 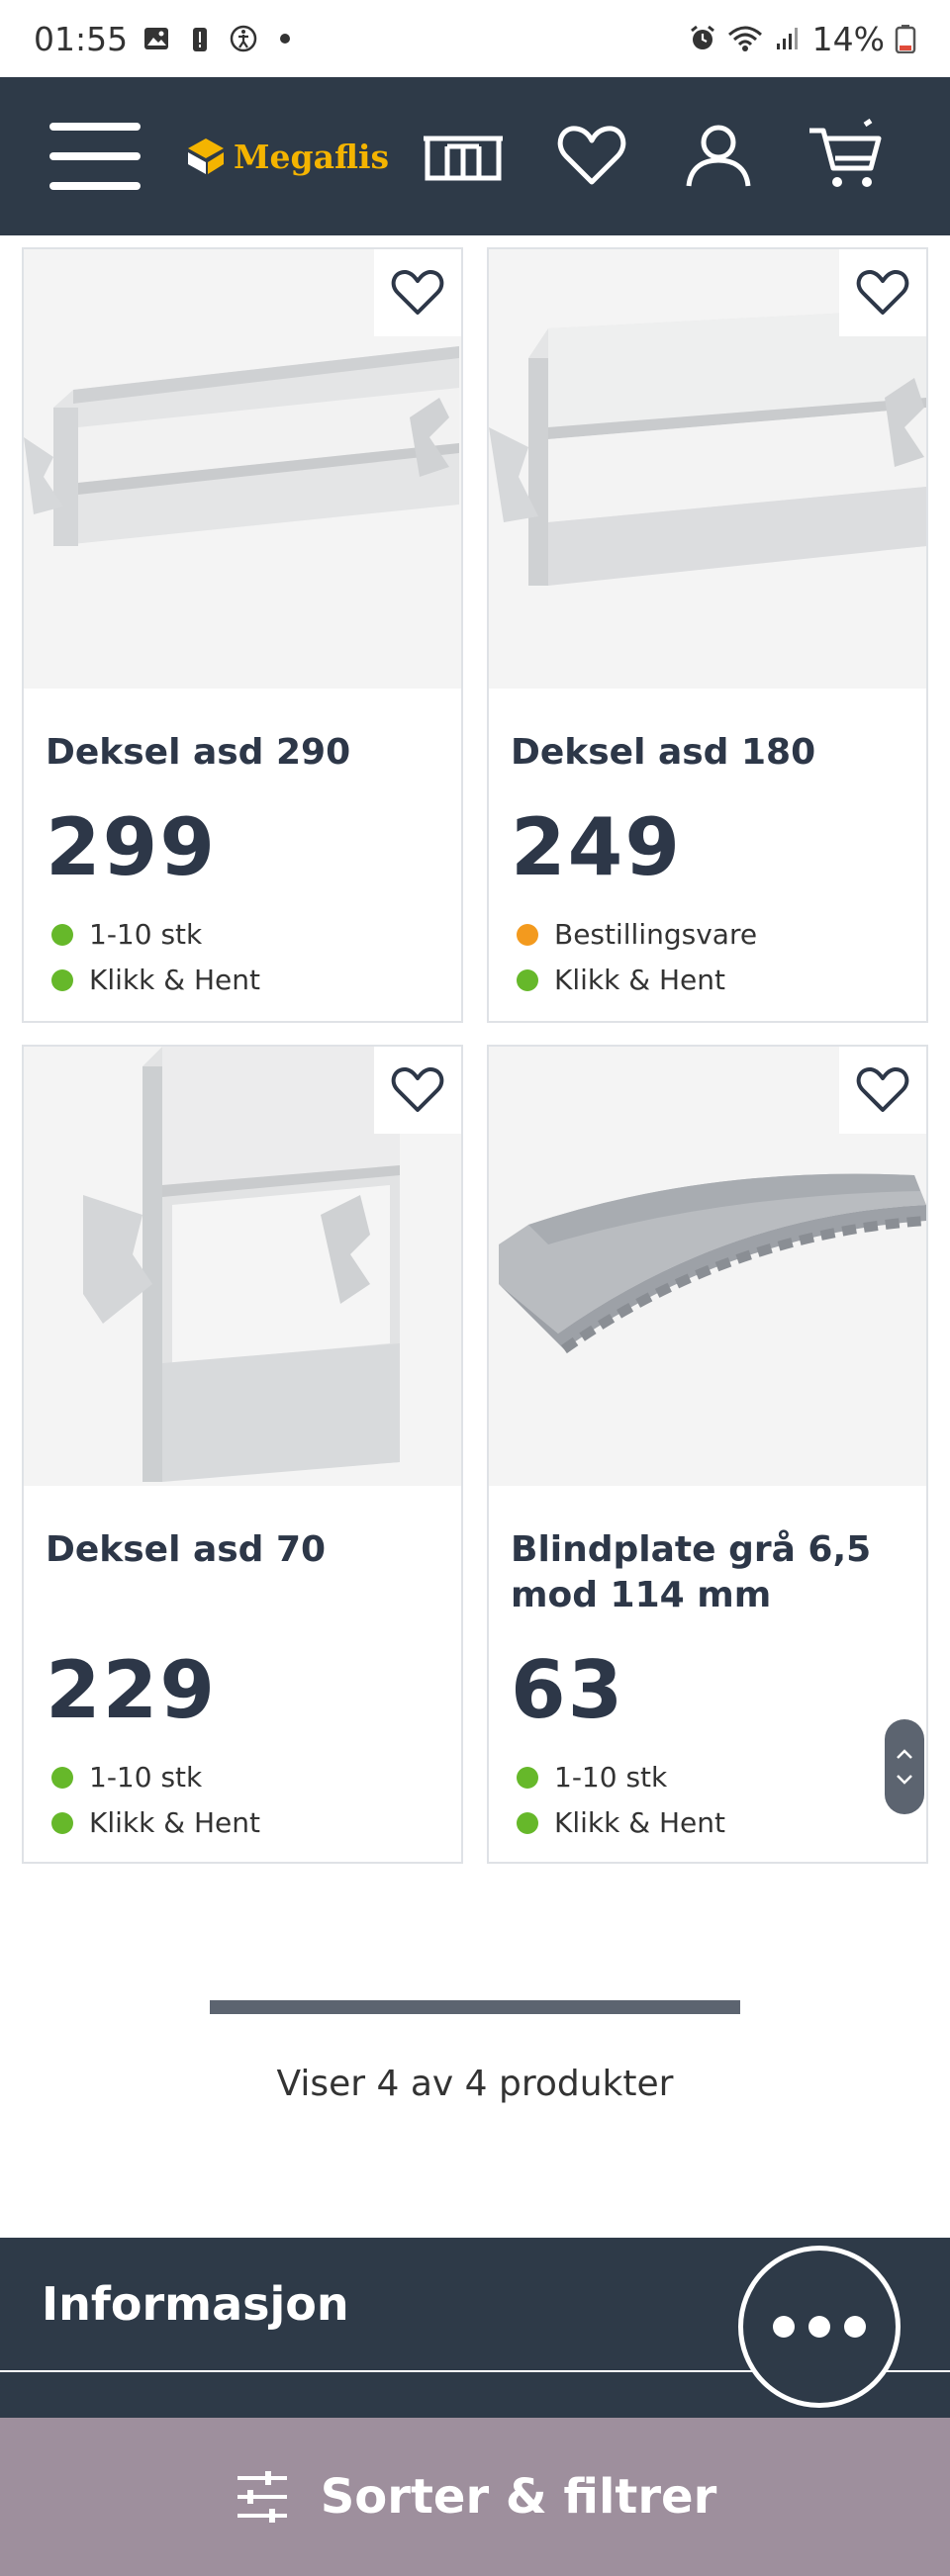 I want to click on menu-icon, so click(x=95, y=156).